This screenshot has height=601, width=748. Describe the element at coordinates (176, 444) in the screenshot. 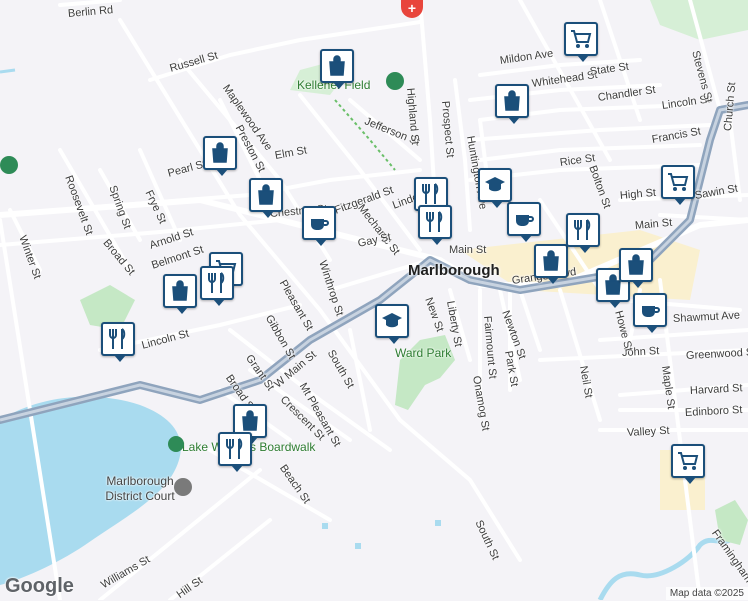

I see `tree-icon` at that location.